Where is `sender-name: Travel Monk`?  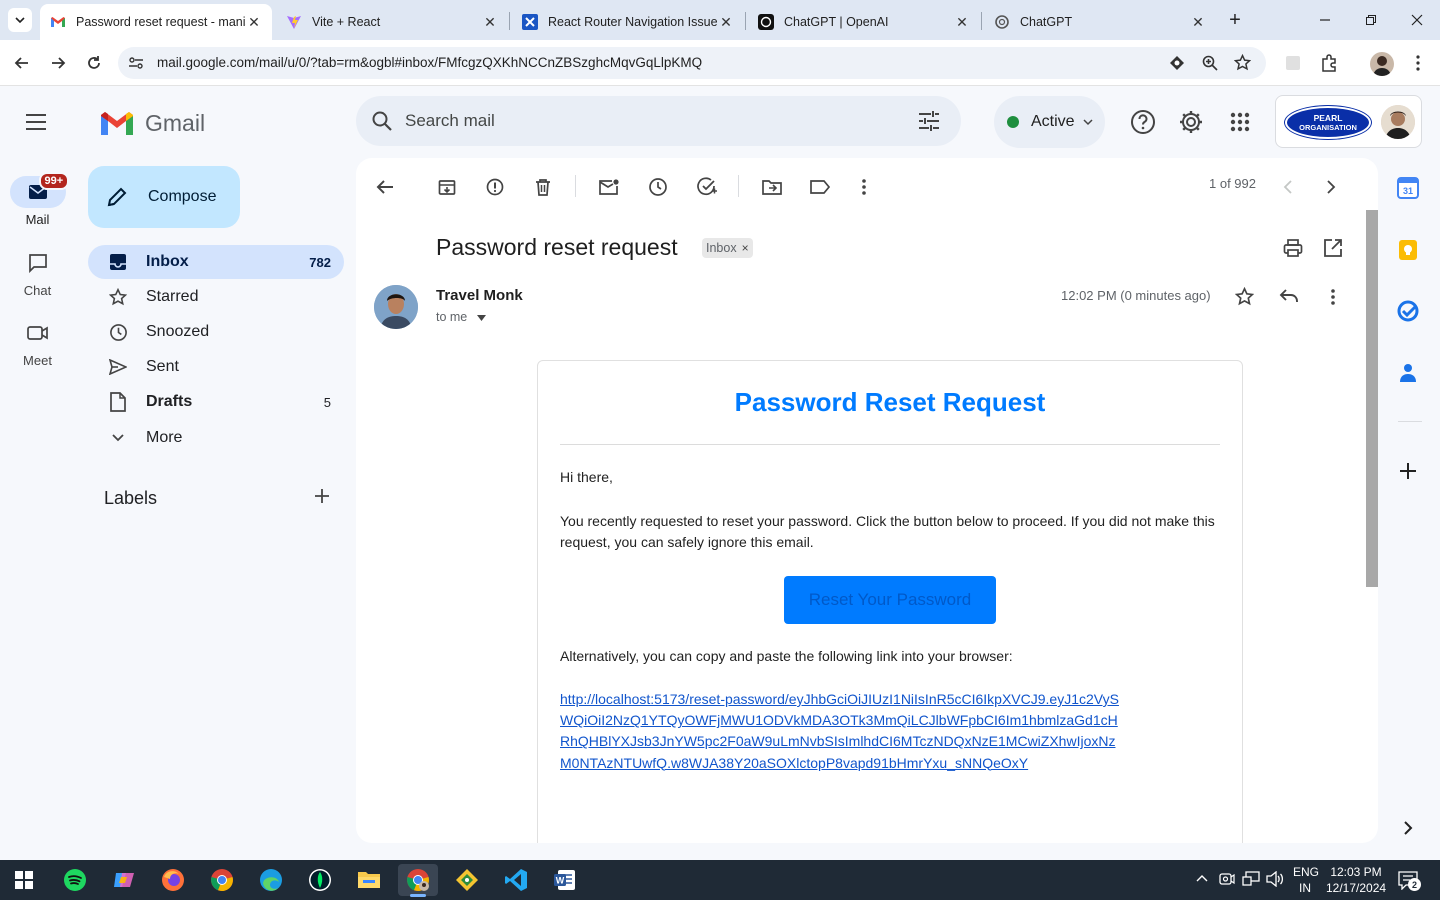 sender-name: Travel Monk is located at coordinates (479, 295).